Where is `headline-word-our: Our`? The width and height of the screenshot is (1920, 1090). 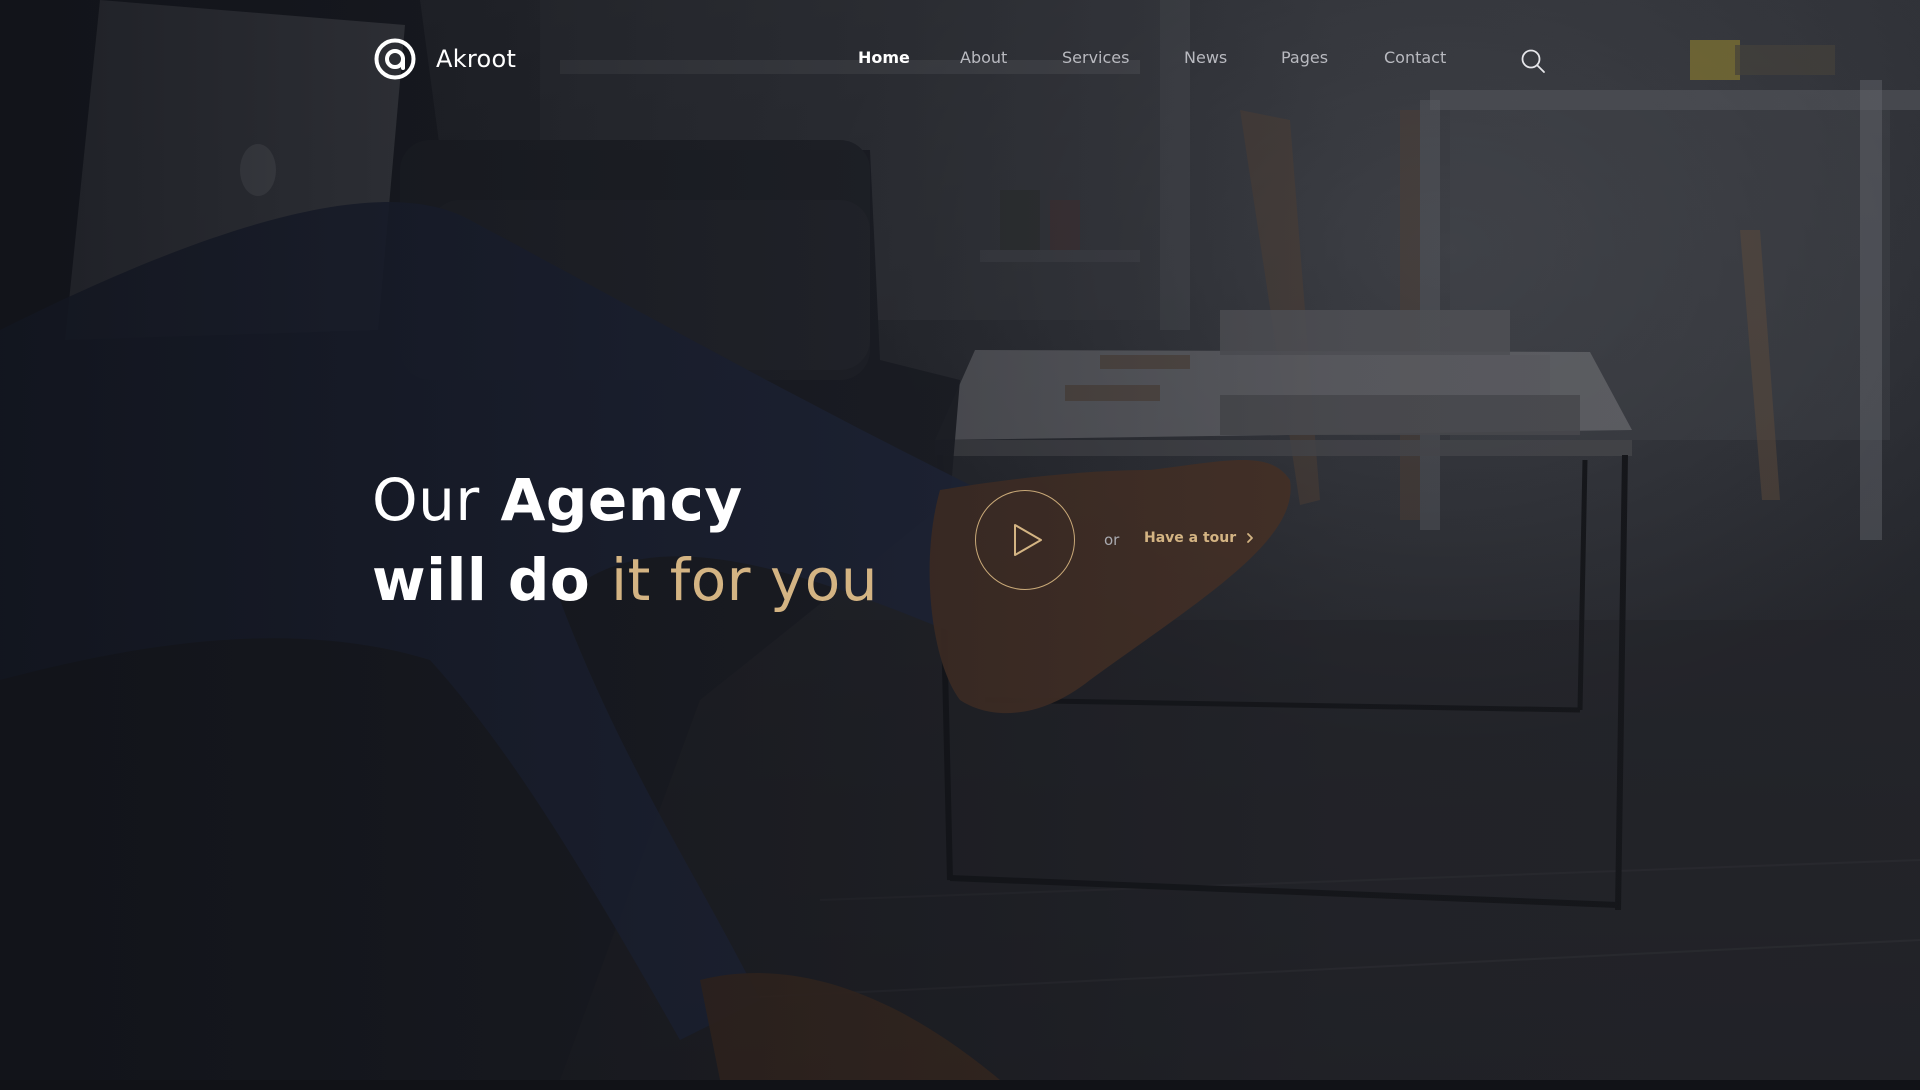
headline-word-our: Our is located at coordinates (426, 500).